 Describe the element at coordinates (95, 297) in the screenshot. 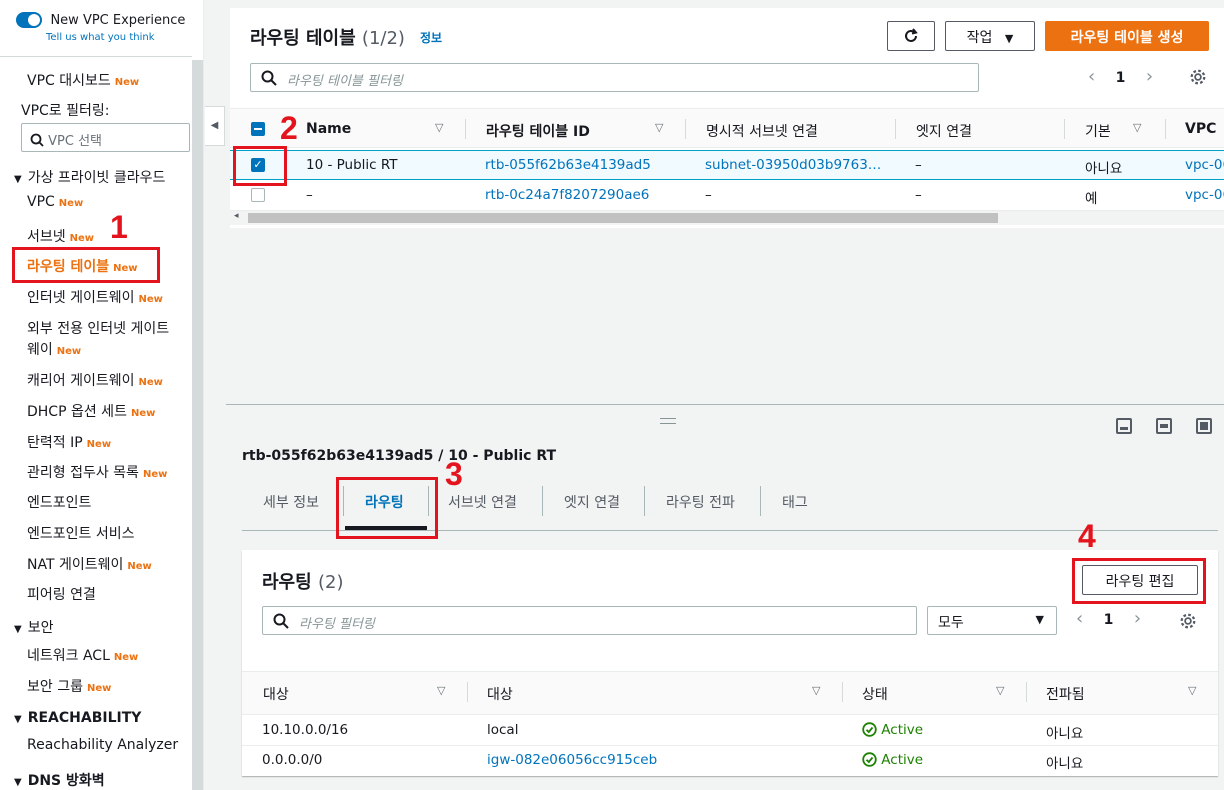

I see `sidebar-item-internet-gateways: 인터넷 게이트웨이 New` at that location.